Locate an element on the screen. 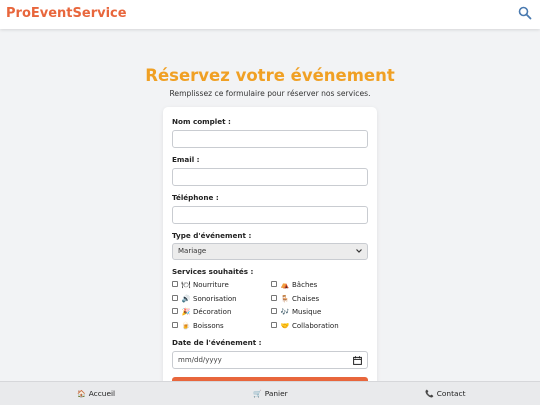  service-label: Bâches is located at coordinates (305, 285).